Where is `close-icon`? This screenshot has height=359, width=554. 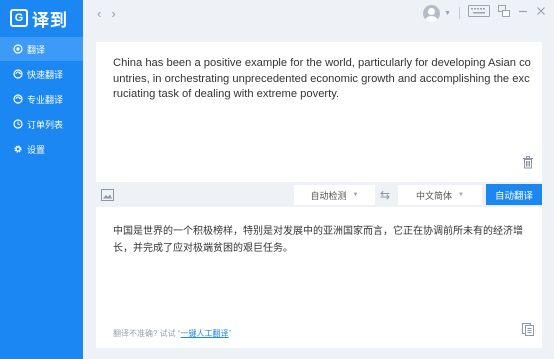 close-icon is located at coordinates (541, 13).